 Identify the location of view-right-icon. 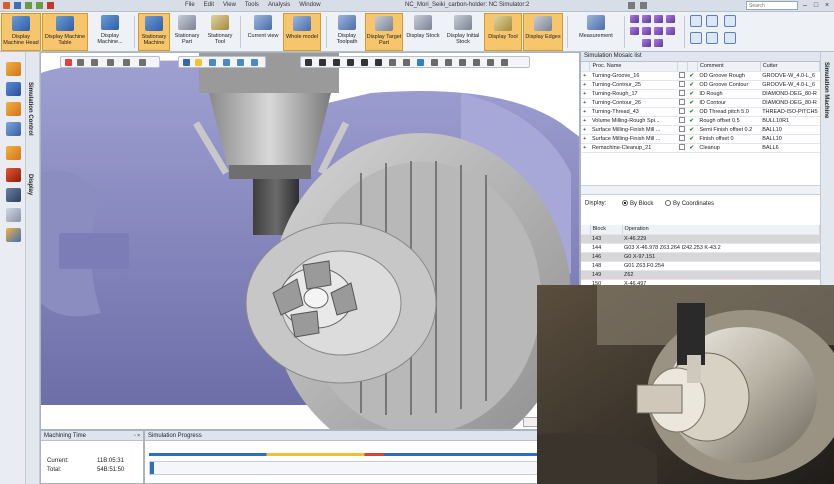
(670, 19).